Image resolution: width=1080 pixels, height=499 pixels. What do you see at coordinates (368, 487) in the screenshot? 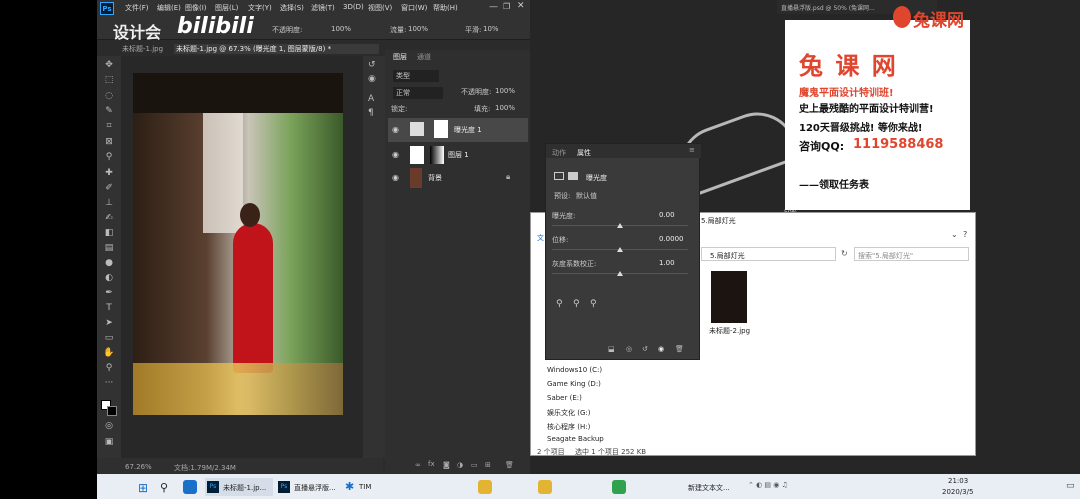
I see `taskbar-tim: ✱ TIM` at bounding box center [368, 487].